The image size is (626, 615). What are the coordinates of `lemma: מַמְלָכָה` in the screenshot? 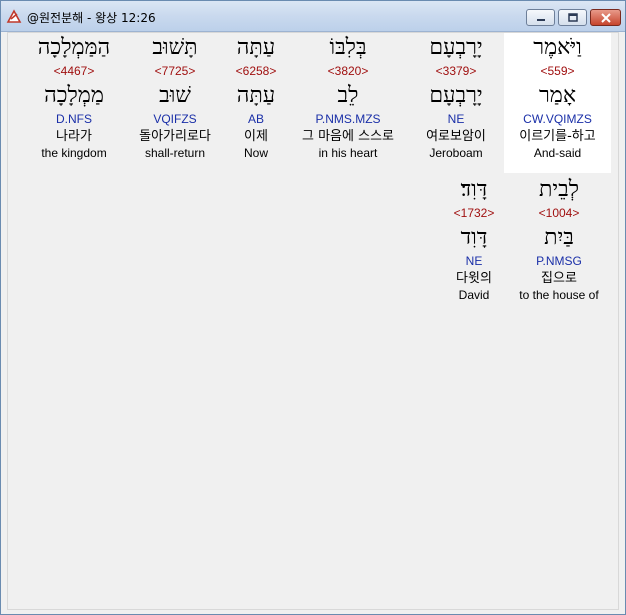 It's located at (74, 95).